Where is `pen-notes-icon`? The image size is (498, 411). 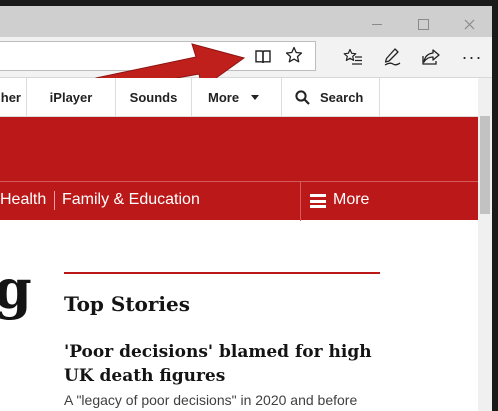 pen-notes-icon is located at coordinates (392, 57).